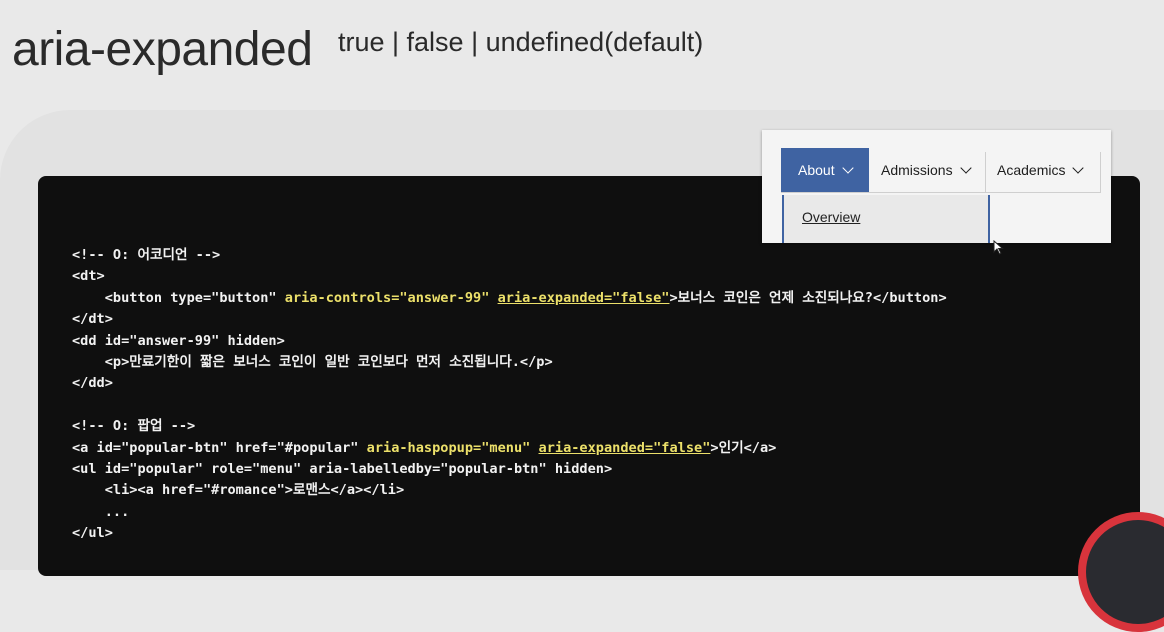  What do you see at coordinates (92, 533) in the screenshot?
I see `code-line: </ul>` at bounding box center [92, 533].